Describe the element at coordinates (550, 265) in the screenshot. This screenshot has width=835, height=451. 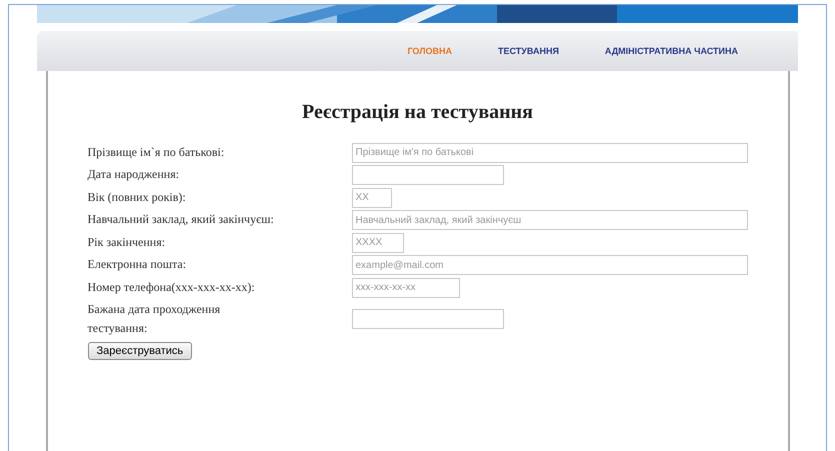
I see `input-field: example@mail.com` at that location.